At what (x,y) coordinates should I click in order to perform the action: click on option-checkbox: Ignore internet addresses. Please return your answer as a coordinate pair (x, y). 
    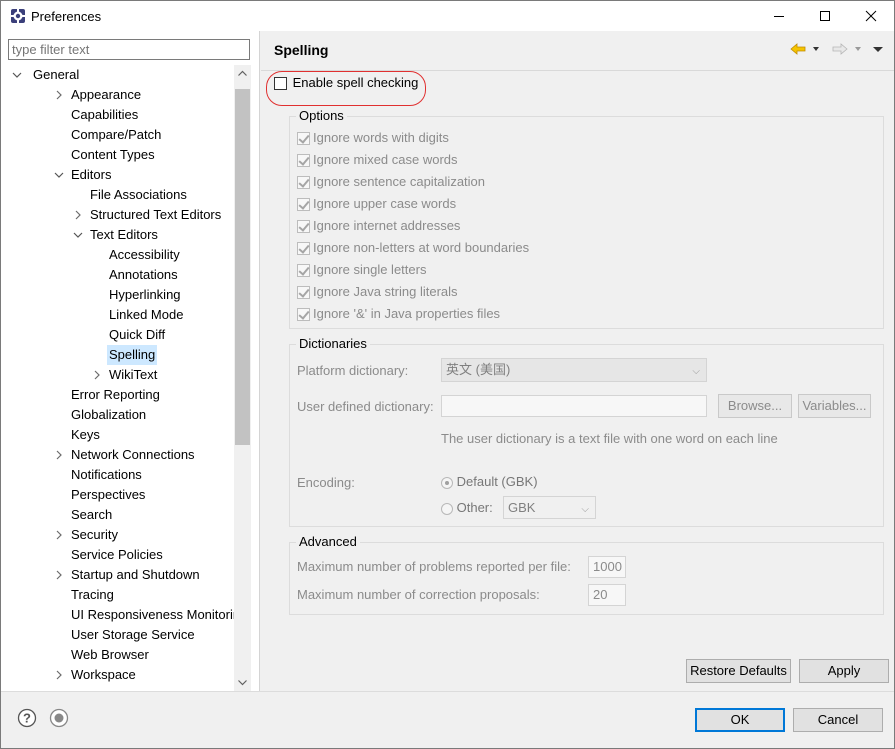
    Looking at the image, I should click on (378, 227).